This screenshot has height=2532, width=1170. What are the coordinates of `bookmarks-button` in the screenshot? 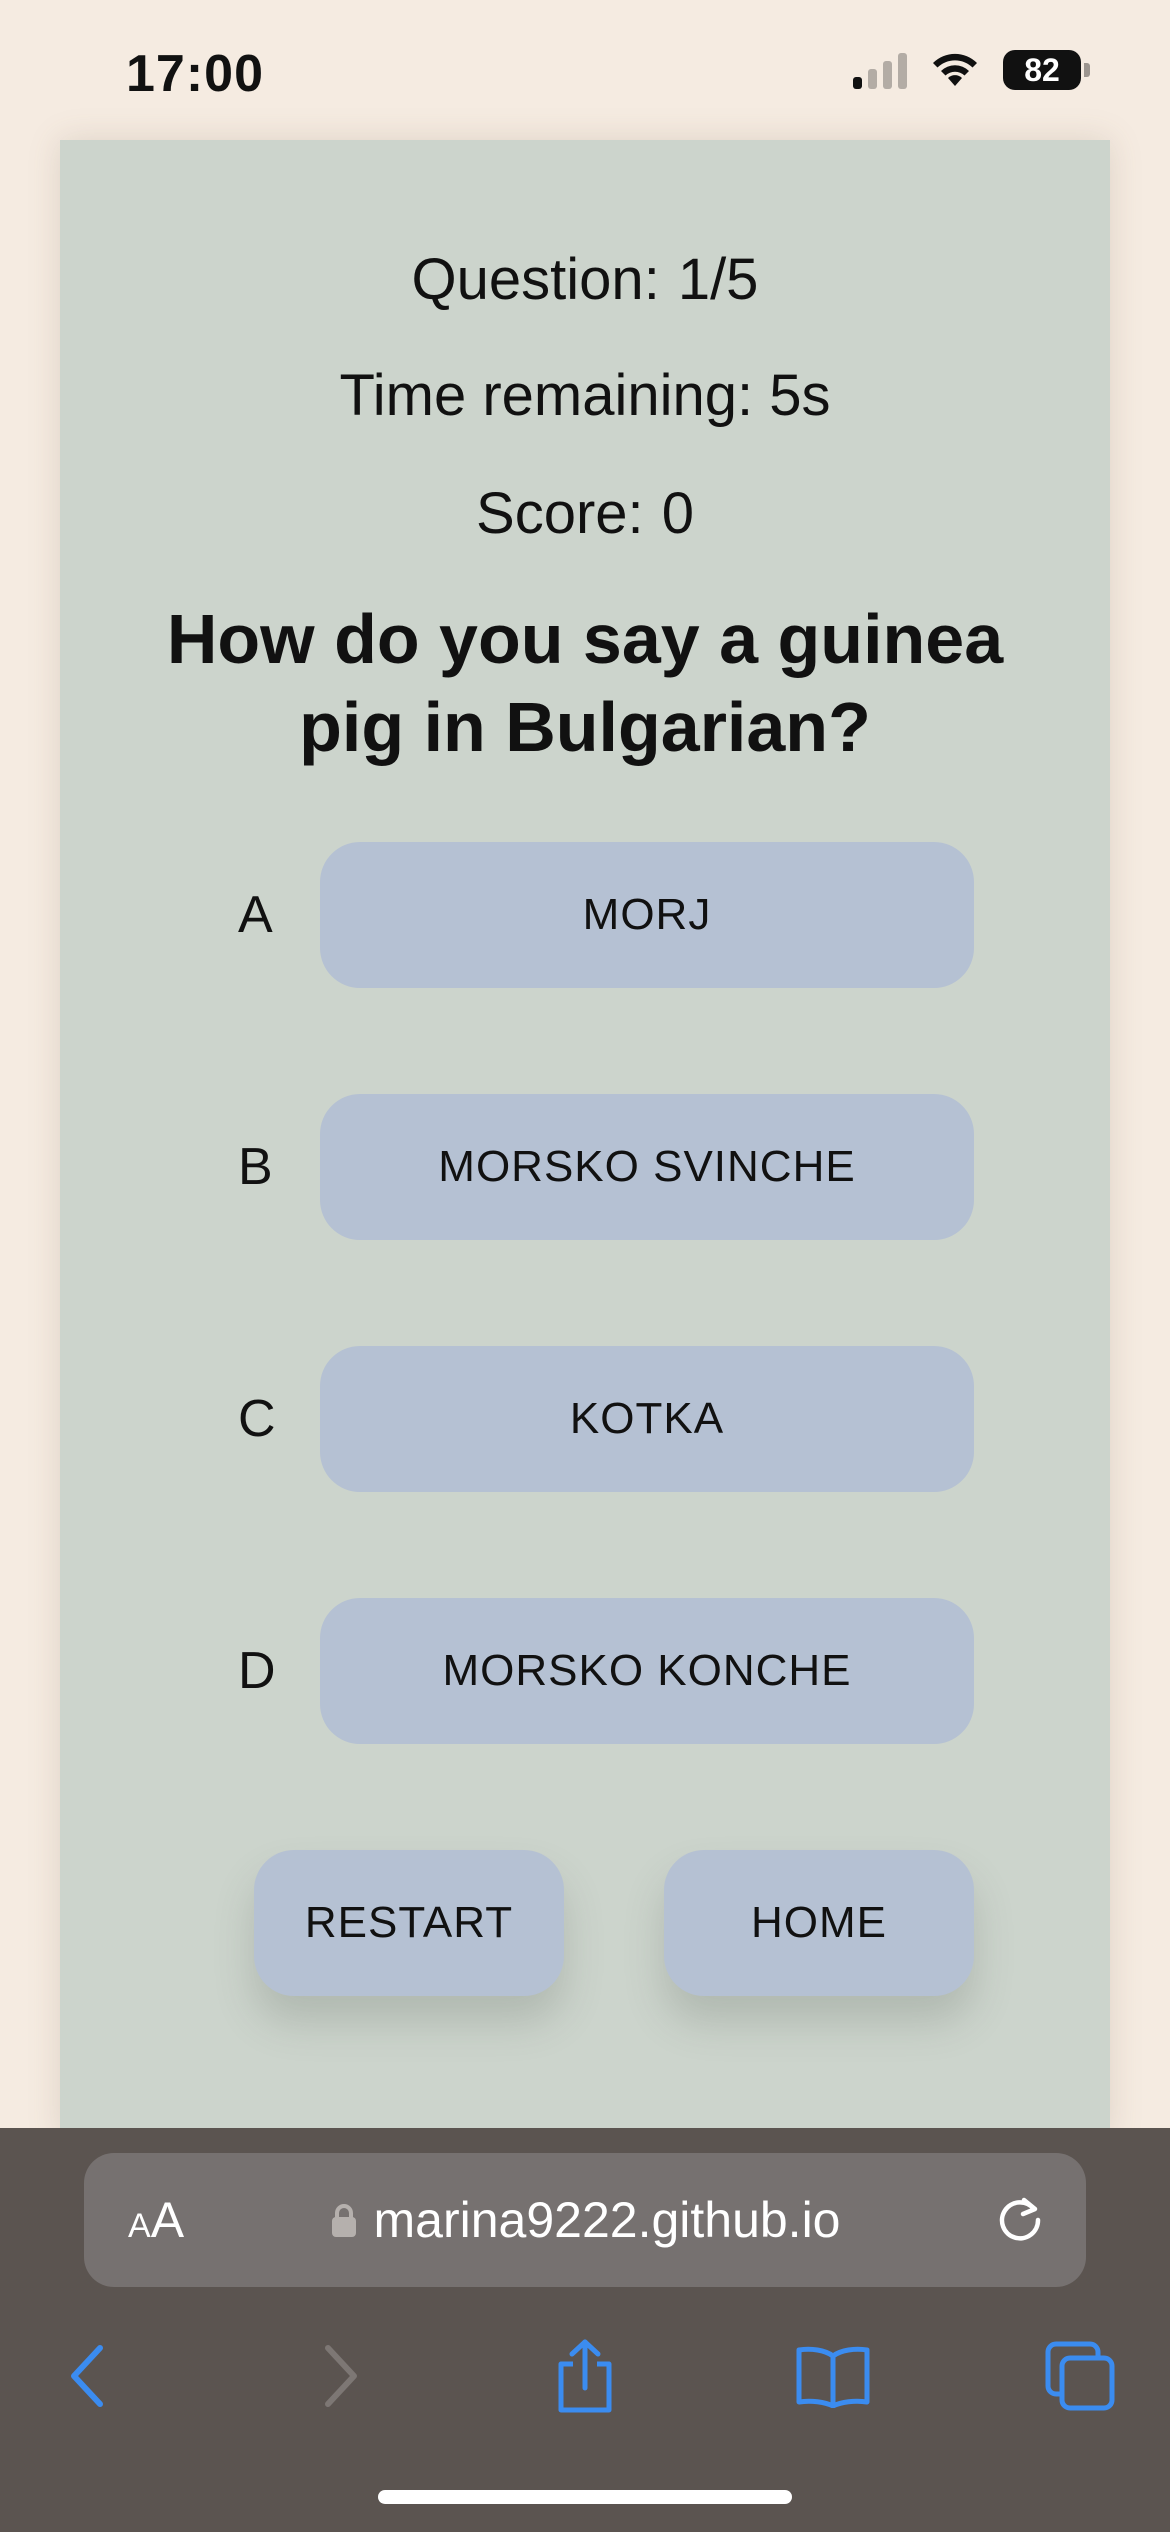 It's located at (833, 2376).